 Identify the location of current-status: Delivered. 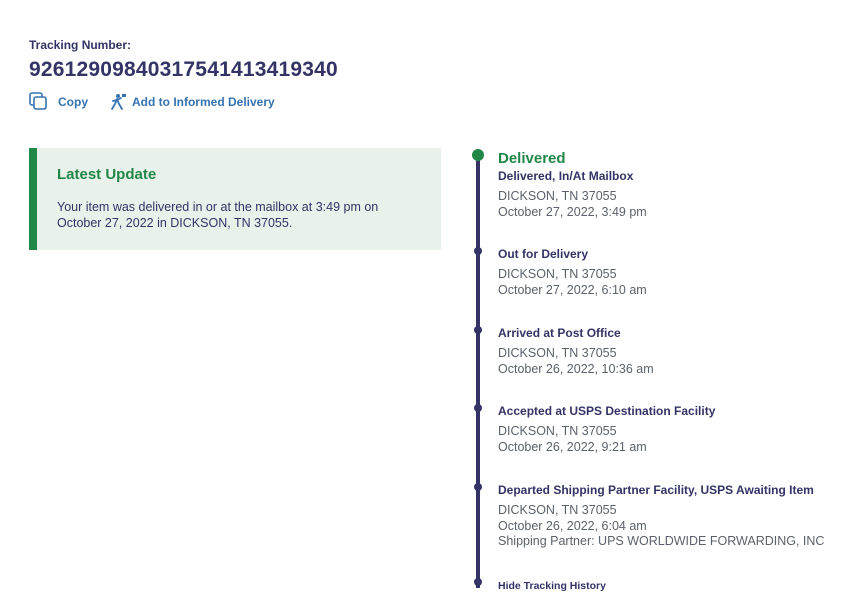
(532, 158).